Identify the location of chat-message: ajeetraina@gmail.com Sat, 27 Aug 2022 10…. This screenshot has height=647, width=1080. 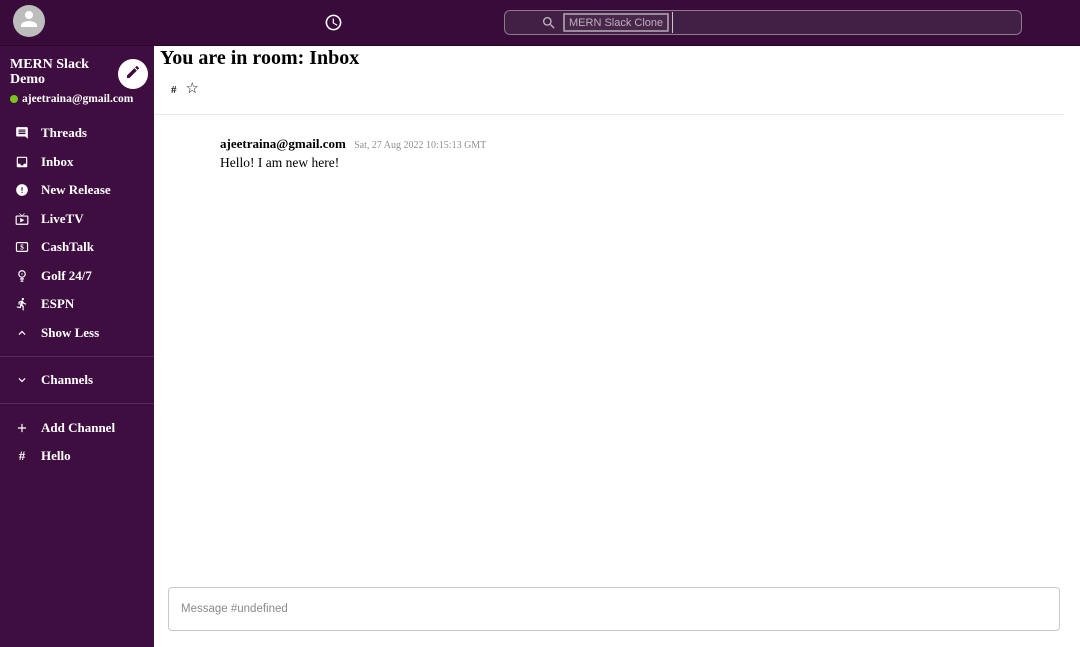
(640, 153).